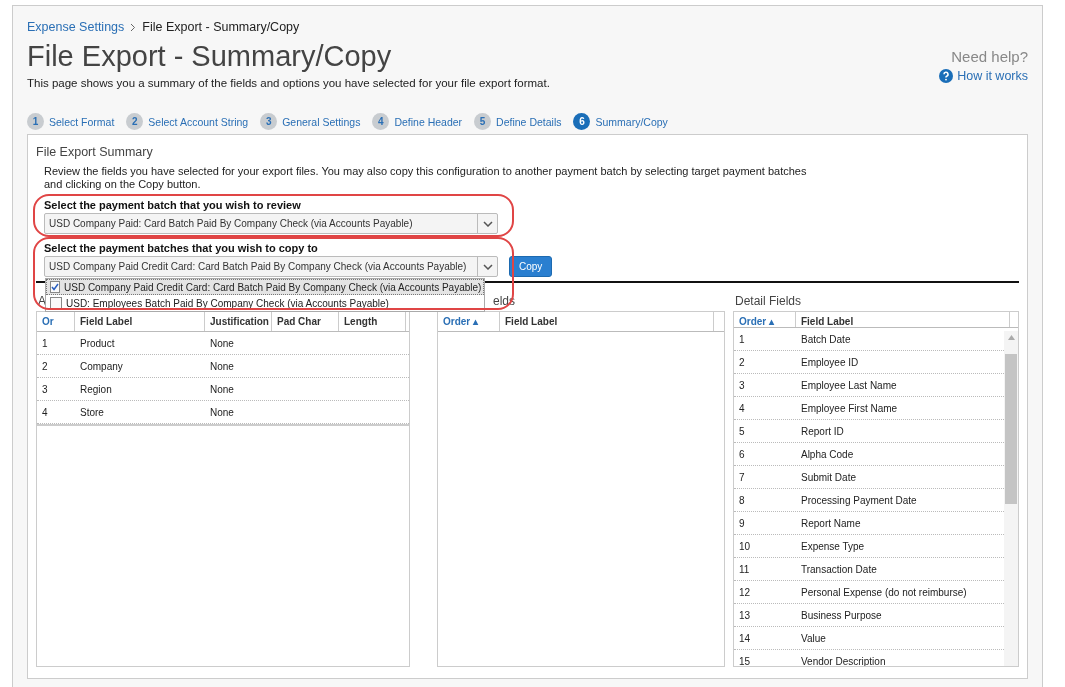  Describe the element at coordinates (813, 638) in the screenshot. I see `table-cell-text: Value` at that location.